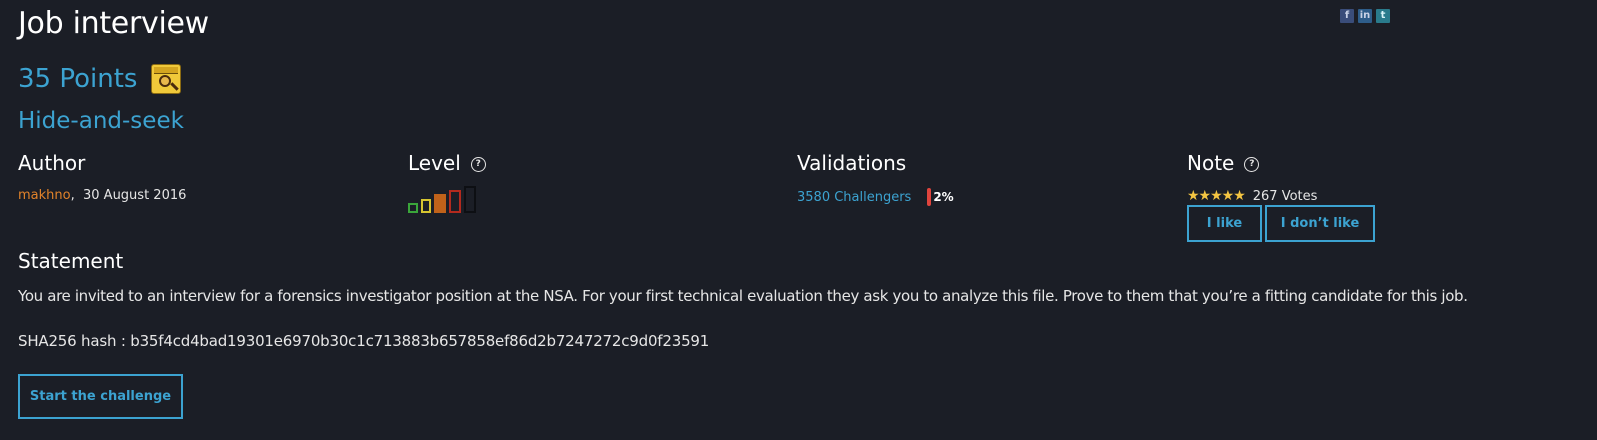  Describe the element at coordinates (447, 182) in the screenshot. I see `level-section: Level ?` at that location.